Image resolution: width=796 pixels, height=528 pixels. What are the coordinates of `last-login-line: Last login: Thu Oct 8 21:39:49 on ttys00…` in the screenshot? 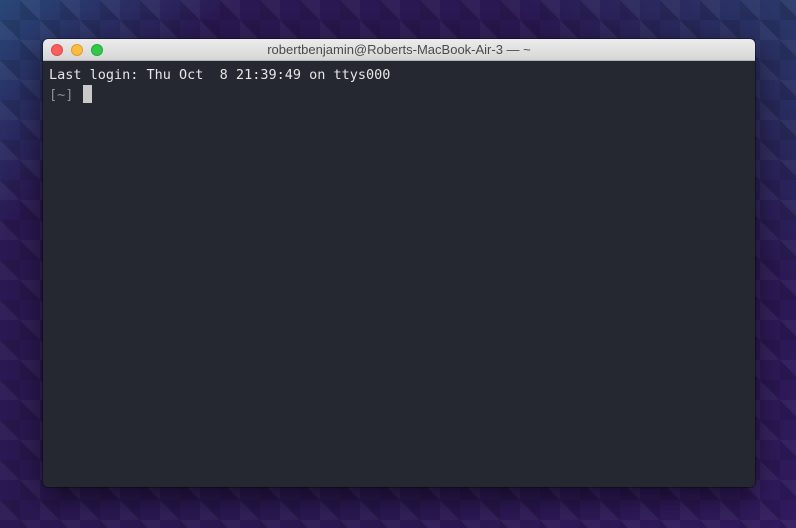 It's located at (220, 75).